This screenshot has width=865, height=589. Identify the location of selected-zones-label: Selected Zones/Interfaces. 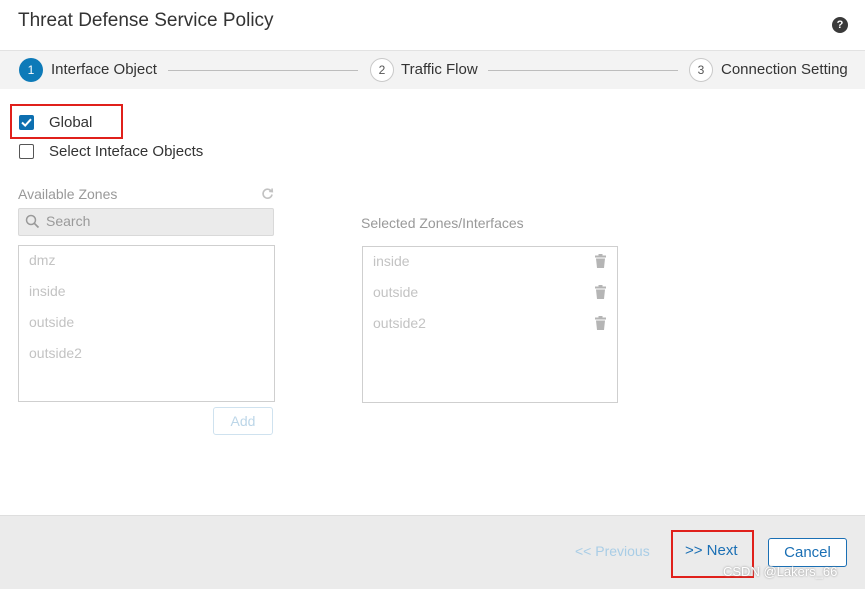
(442, 223).